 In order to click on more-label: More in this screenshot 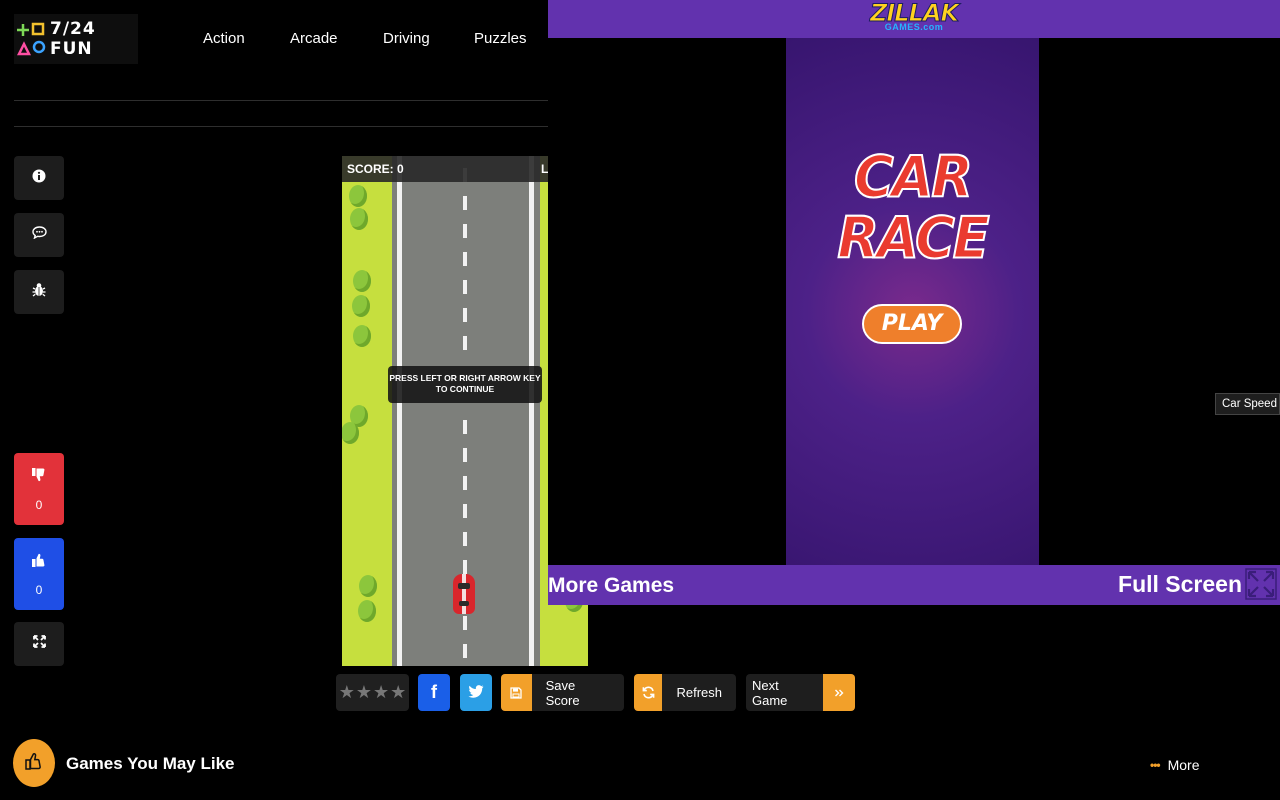, I will do `click(1183, 765)`.